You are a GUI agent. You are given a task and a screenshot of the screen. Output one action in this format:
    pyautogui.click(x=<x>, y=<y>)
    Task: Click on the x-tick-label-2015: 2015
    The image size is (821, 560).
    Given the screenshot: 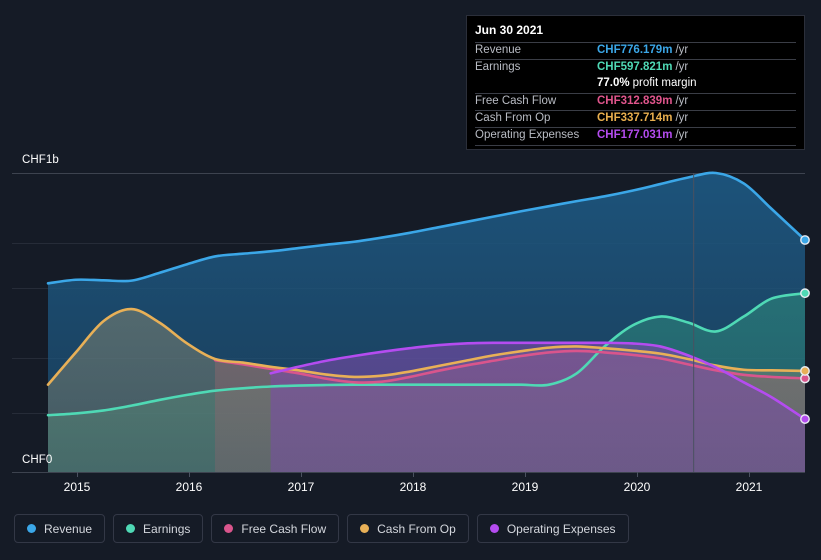 What is the action you would take?
    pyautogui.click(x=77, y=487)
    